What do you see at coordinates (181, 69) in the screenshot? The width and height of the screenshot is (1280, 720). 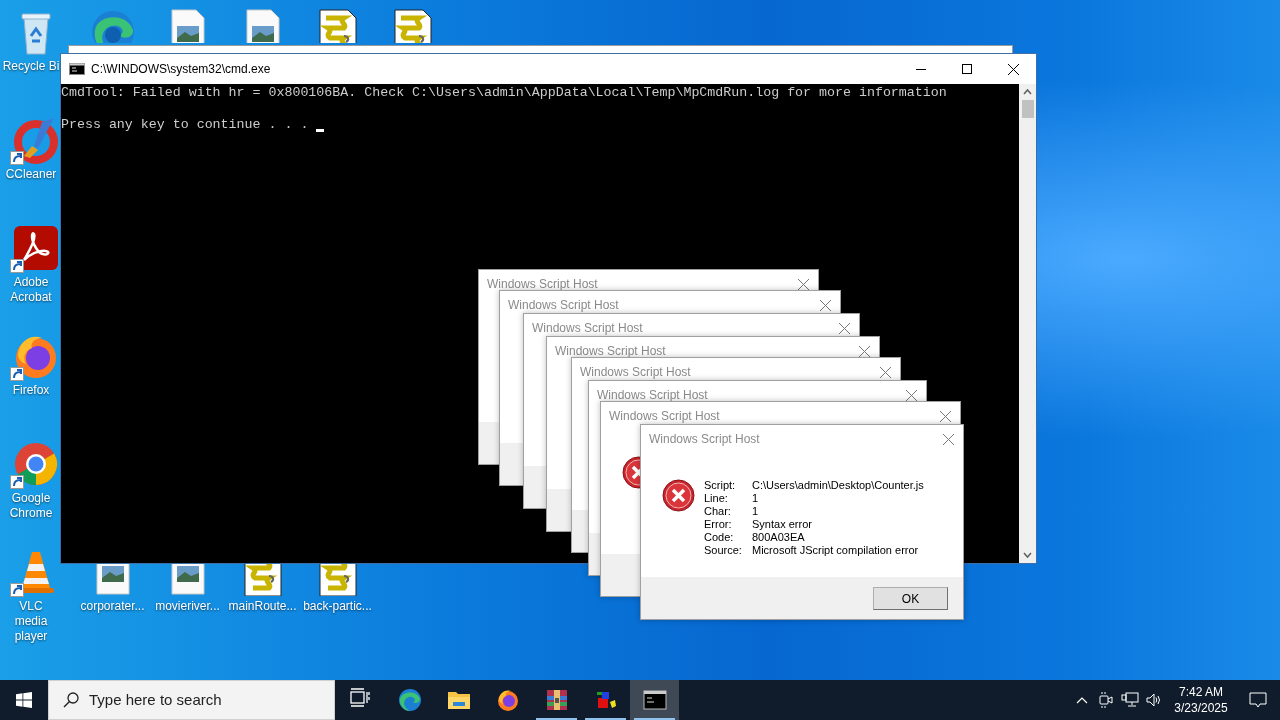 I see `window-title: C:\WINDOWS\system32\cmd.exe` at bounding box center [181, 69].